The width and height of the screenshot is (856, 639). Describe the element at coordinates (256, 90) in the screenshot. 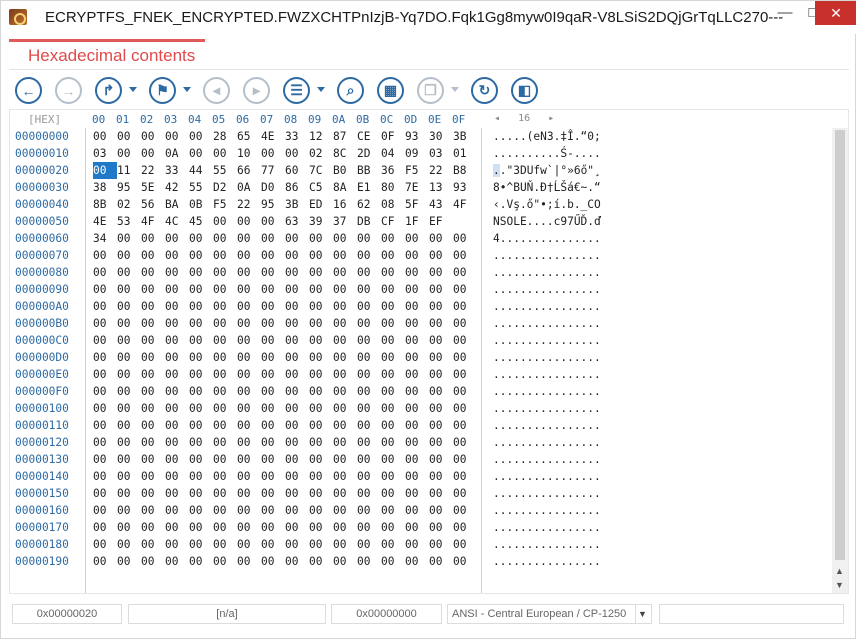

I see `next-bookmark-button: ▸` at that location.